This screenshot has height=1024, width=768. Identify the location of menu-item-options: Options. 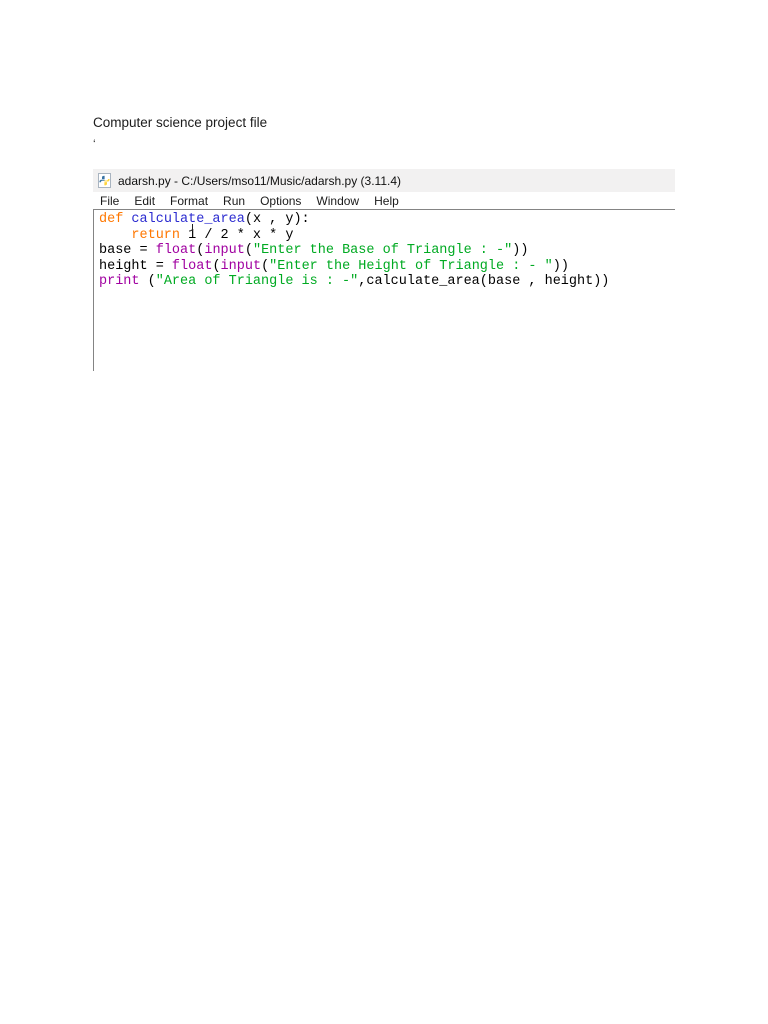
(280, 201).